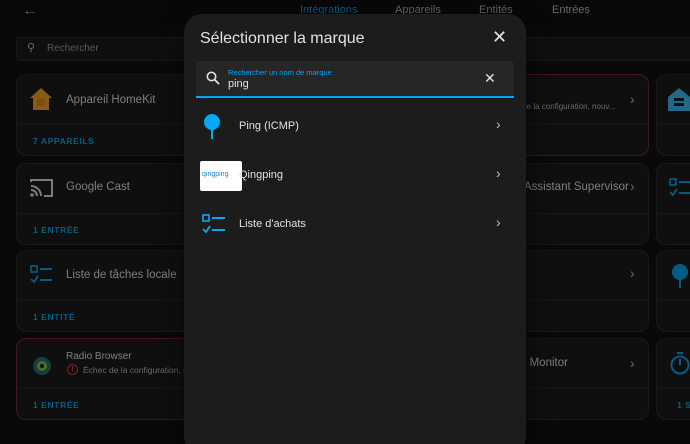  What do you see at coordinates (269, 126) in the screenshot?
I see `brand-item-label: Ping (ICMP)` at bounding box center [269, 126].